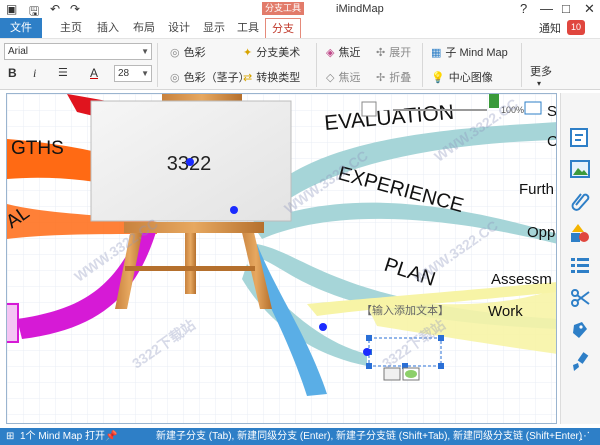 The width and height of the screenshot is (600, 445). Describe the element at coordinates (278, 78) in the screenshot. I see `convert-type-label: 转换类型` at that location.